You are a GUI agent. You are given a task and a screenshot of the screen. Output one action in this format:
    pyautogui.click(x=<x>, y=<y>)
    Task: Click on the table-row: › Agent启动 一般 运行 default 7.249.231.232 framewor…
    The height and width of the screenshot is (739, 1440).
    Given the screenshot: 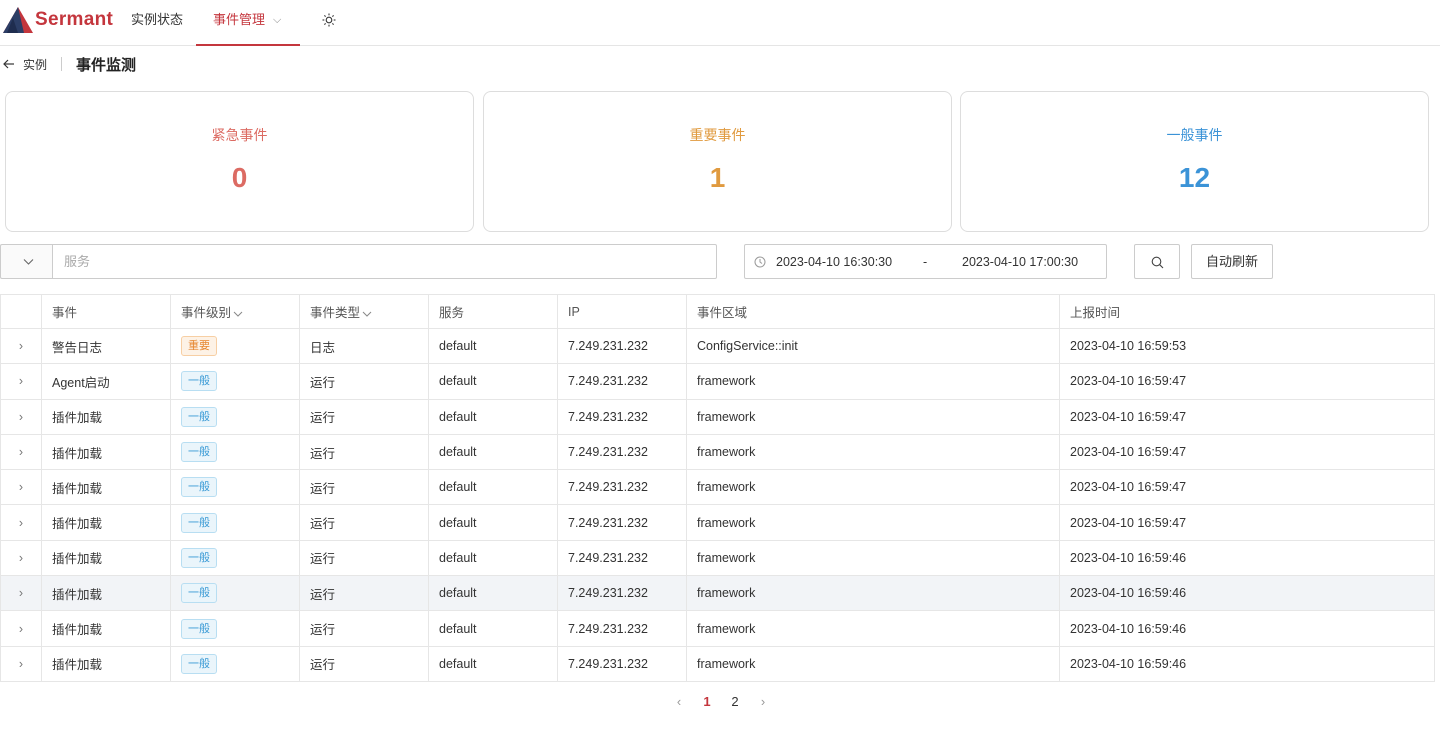 What is the action you would take?
    pyautogui.click(x=717, y=381)
    